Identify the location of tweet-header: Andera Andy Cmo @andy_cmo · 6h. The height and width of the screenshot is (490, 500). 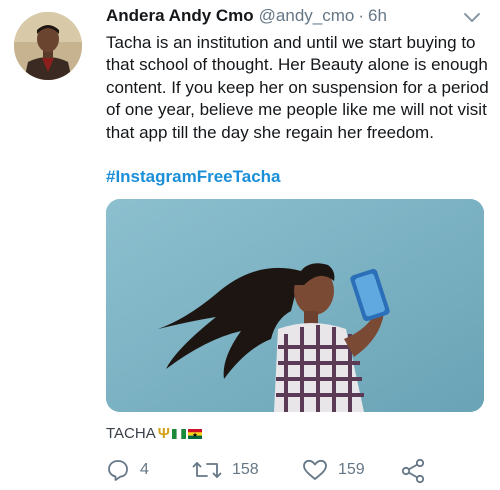
(246, 18).